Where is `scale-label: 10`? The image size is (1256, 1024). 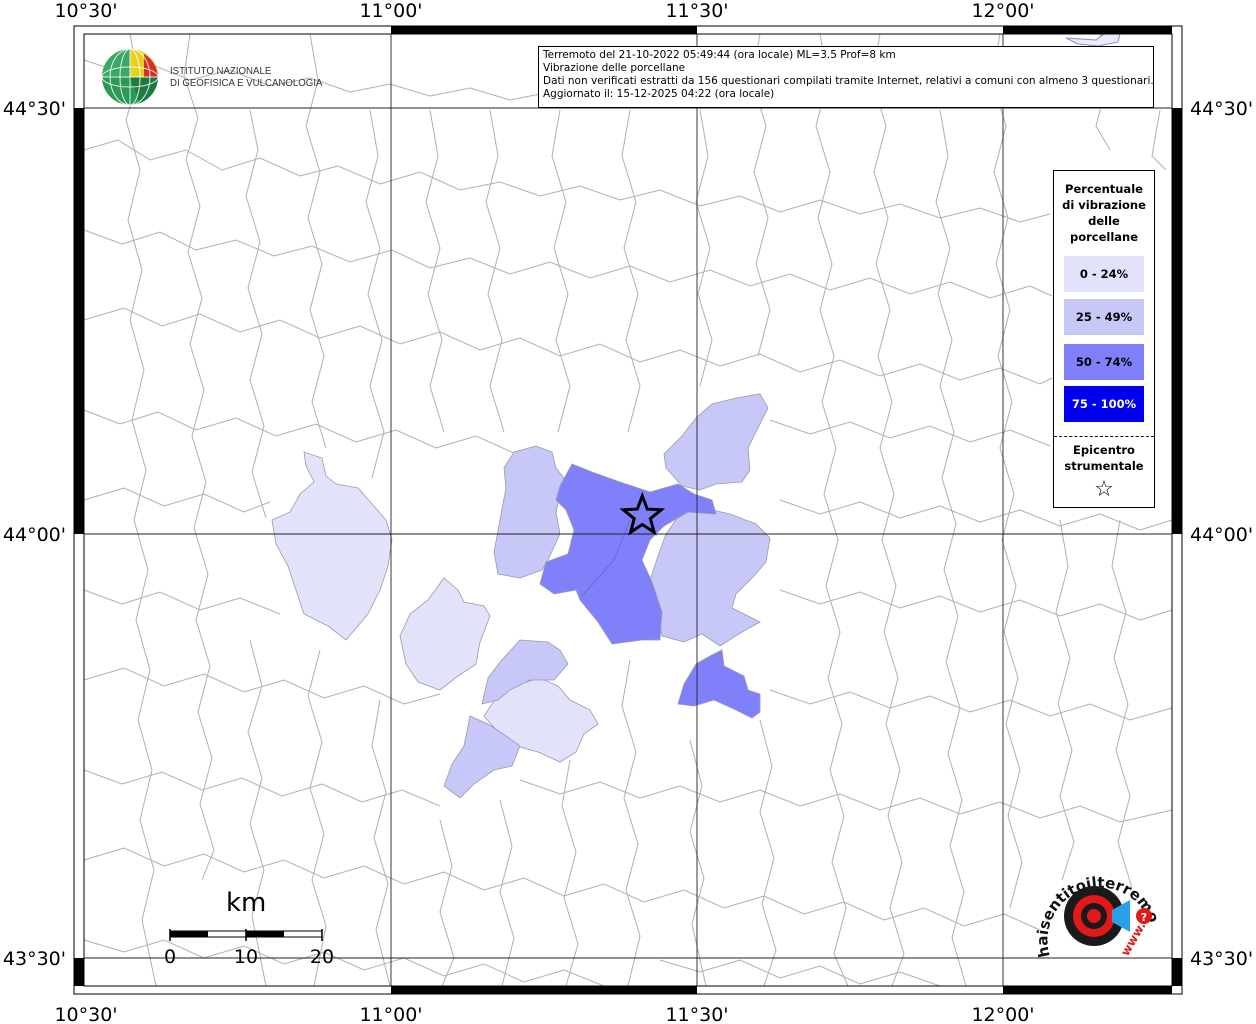
scale-label: 10 is located at coordinates (246, 957).